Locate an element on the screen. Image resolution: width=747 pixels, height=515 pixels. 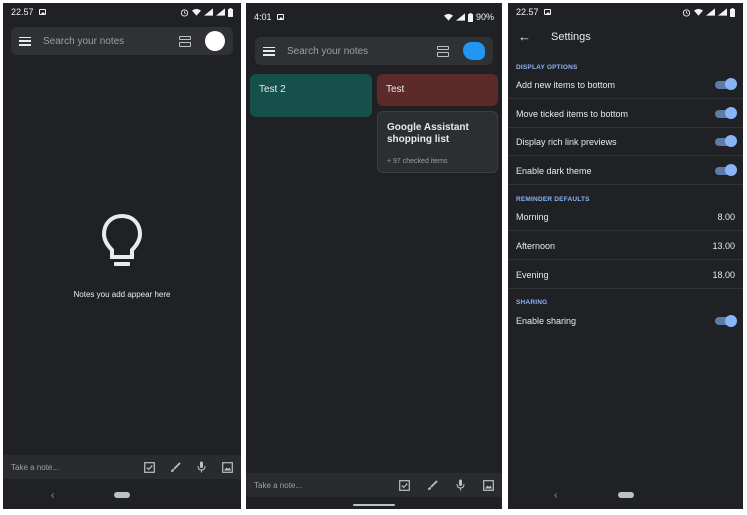
setting-row-rich-link-previews: Display rich link previews is located at coordinates (625, 142).